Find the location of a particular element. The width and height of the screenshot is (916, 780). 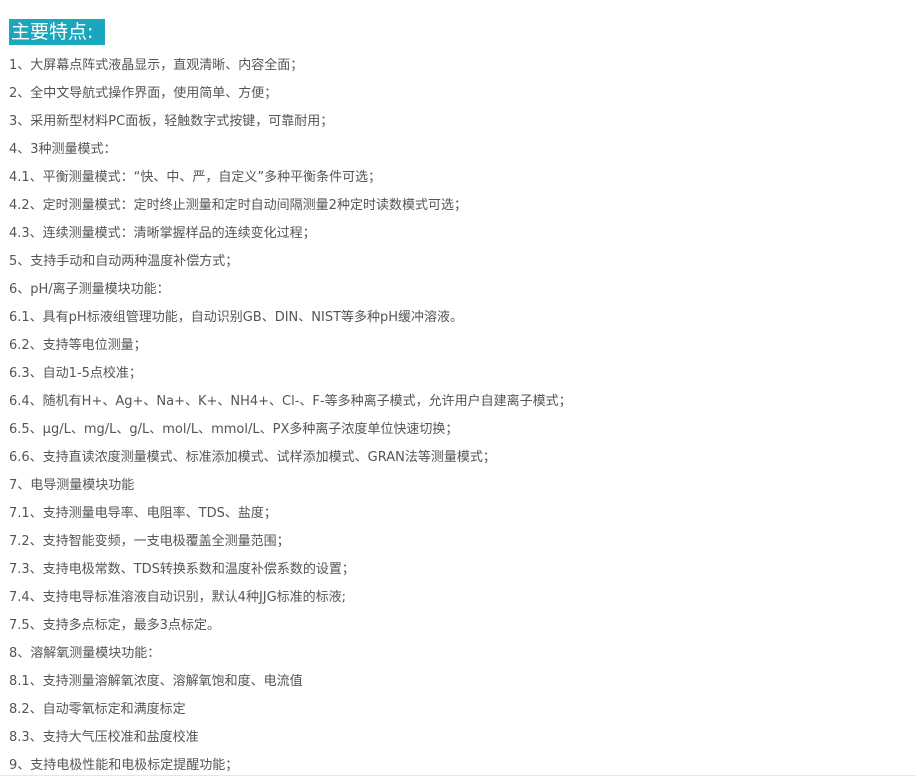

feature-item: 3、采用新型材料PC面板，轻触数字式按键，可靠耐用； is located at coordinates (171, 121).